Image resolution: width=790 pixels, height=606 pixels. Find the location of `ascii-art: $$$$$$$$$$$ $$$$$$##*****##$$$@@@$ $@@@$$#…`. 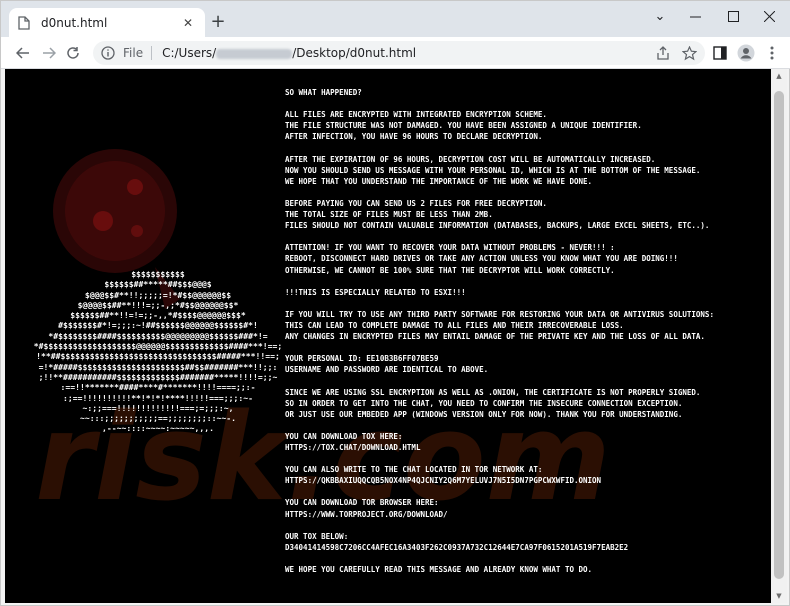

ascii-art: $$$$$$$$$$$ $$$$$$##*****##$$$@@@$ $@@@$$#… is located at coordinates (158, 351).